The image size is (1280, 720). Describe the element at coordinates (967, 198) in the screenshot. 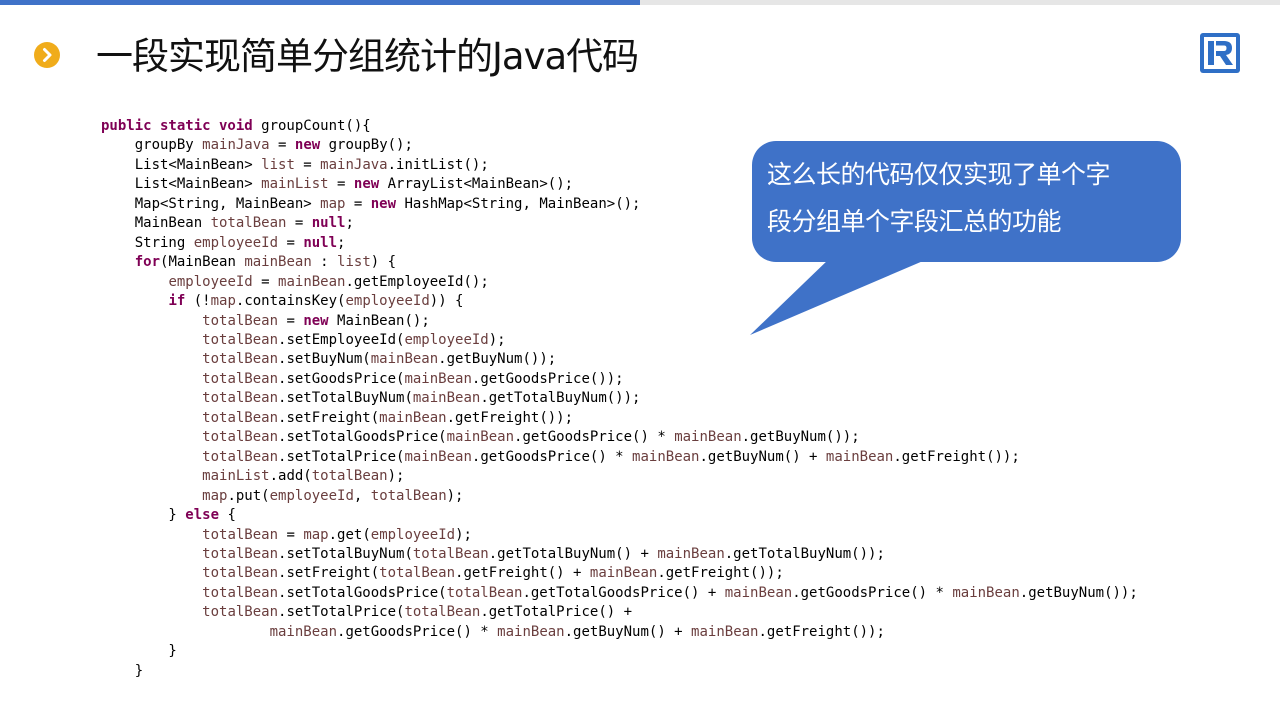

I see `callout-text: 这么长的代码仅仅实现了单个字 段分组单个字段汇总的功能` at that location.